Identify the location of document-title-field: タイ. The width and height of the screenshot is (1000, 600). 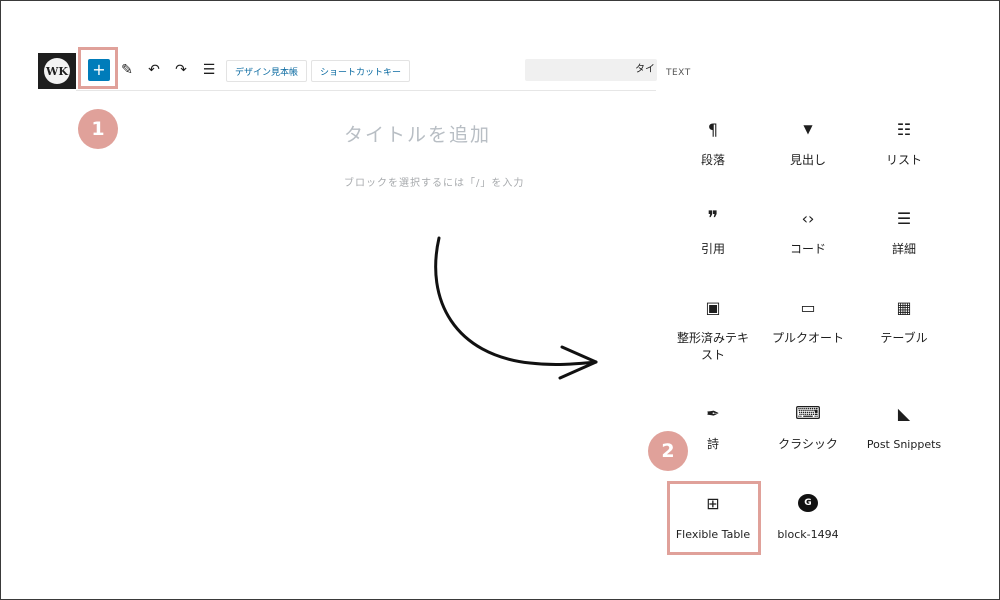
(591, 70).